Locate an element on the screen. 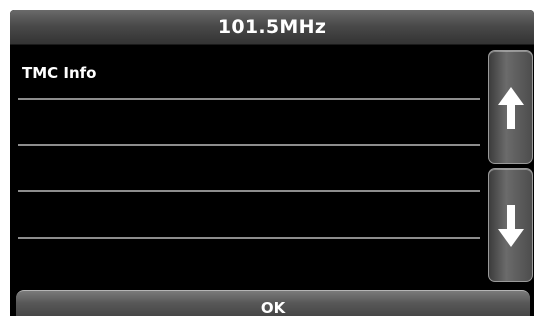 The width and height of the screenshot is (540, 316). page-title: 101.5MHz is located at coordinates (272, 27).